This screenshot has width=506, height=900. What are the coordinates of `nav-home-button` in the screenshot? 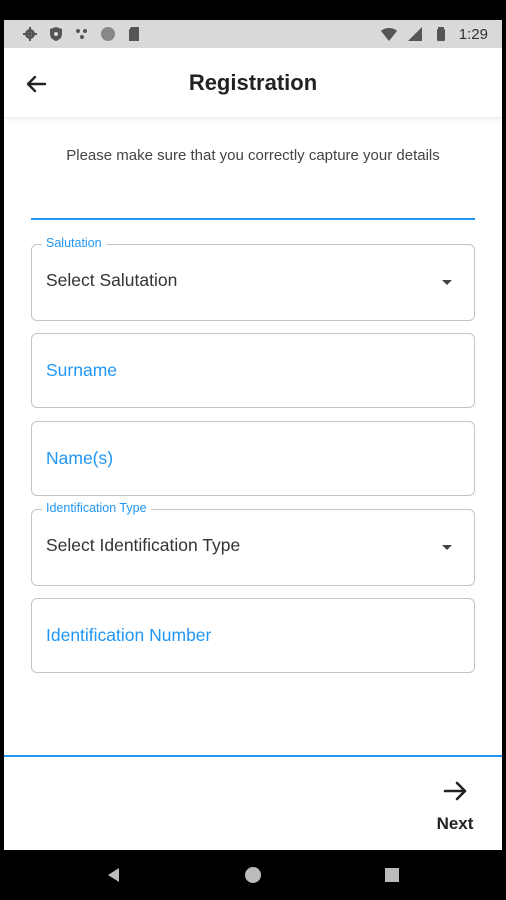 It's located at (253, 875).